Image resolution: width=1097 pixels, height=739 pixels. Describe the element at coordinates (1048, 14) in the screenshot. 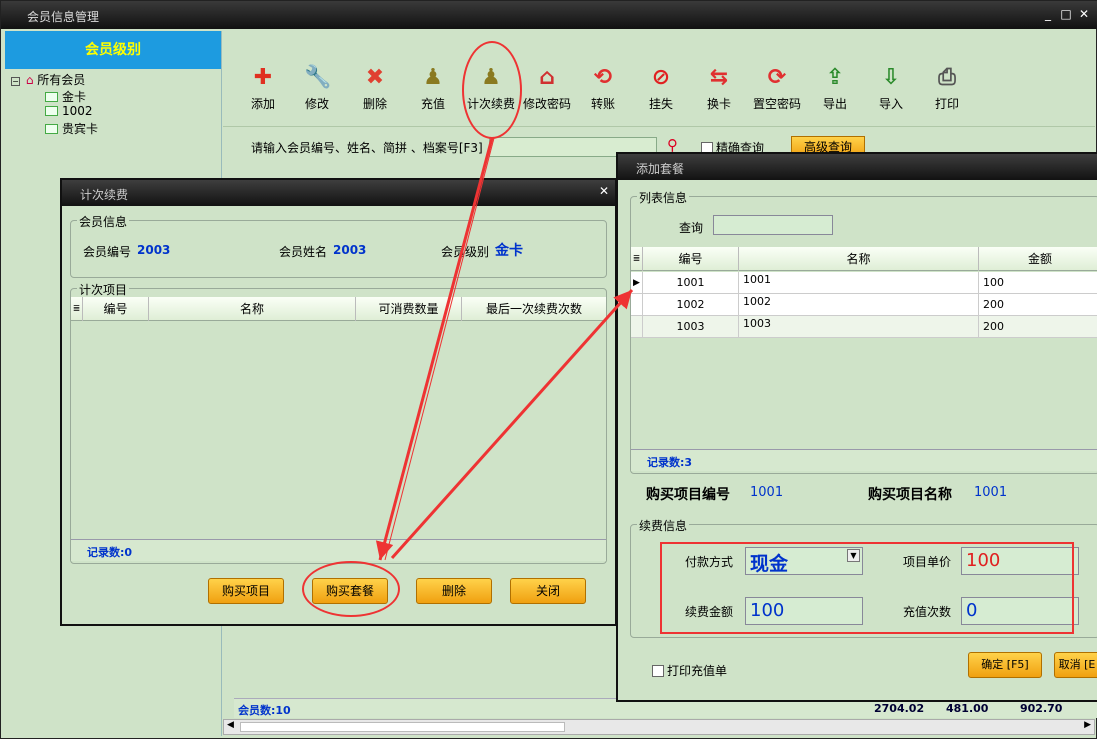

I see `minimize-button: _` at that location.